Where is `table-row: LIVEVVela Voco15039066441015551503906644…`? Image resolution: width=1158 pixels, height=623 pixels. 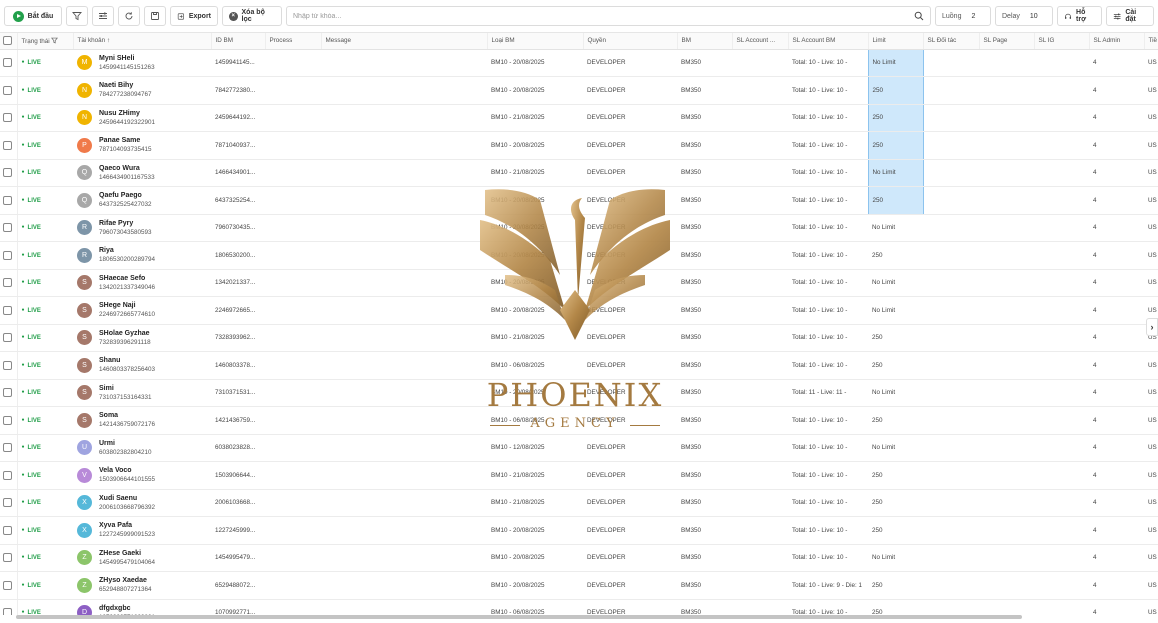 table-row: LIVEVVela Voco15039066441015551503906644… is located at coordinates (579, 475).